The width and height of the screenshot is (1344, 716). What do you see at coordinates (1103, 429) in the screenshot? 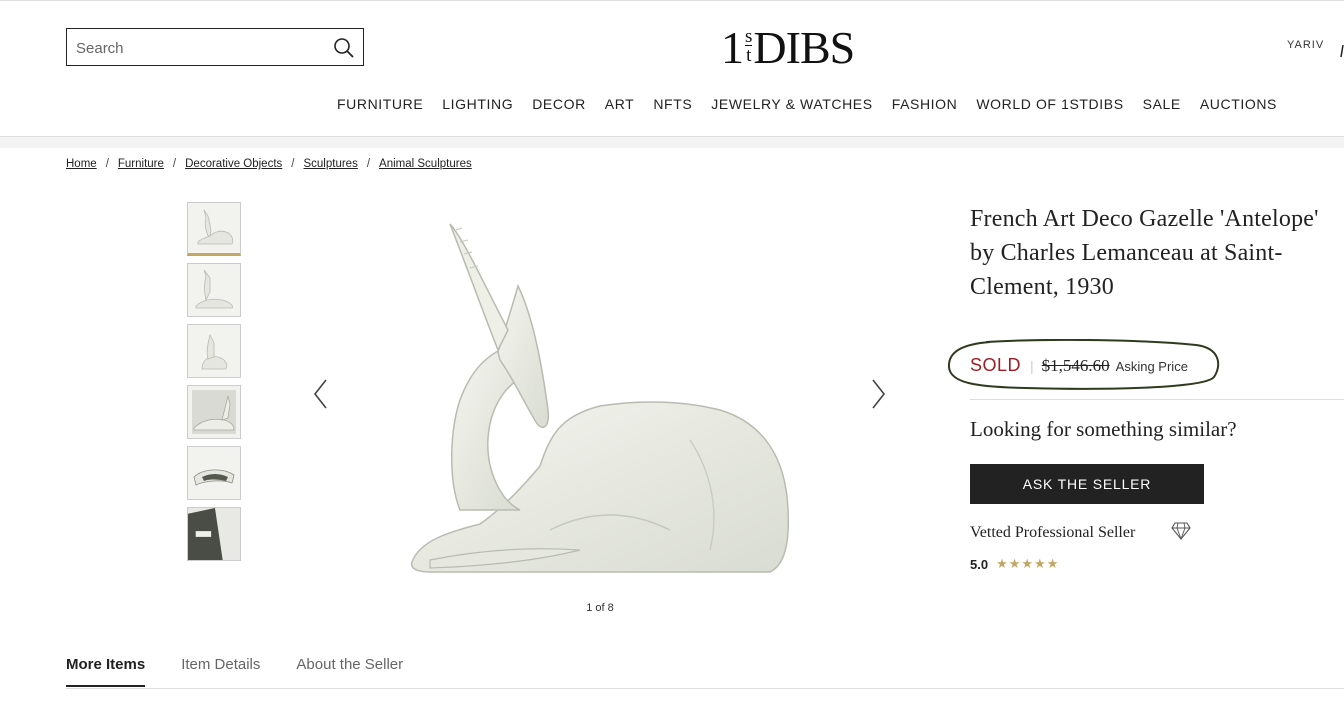
I see `similar-prompt: Looking for something similar?` at bounding box center [1103, 429].